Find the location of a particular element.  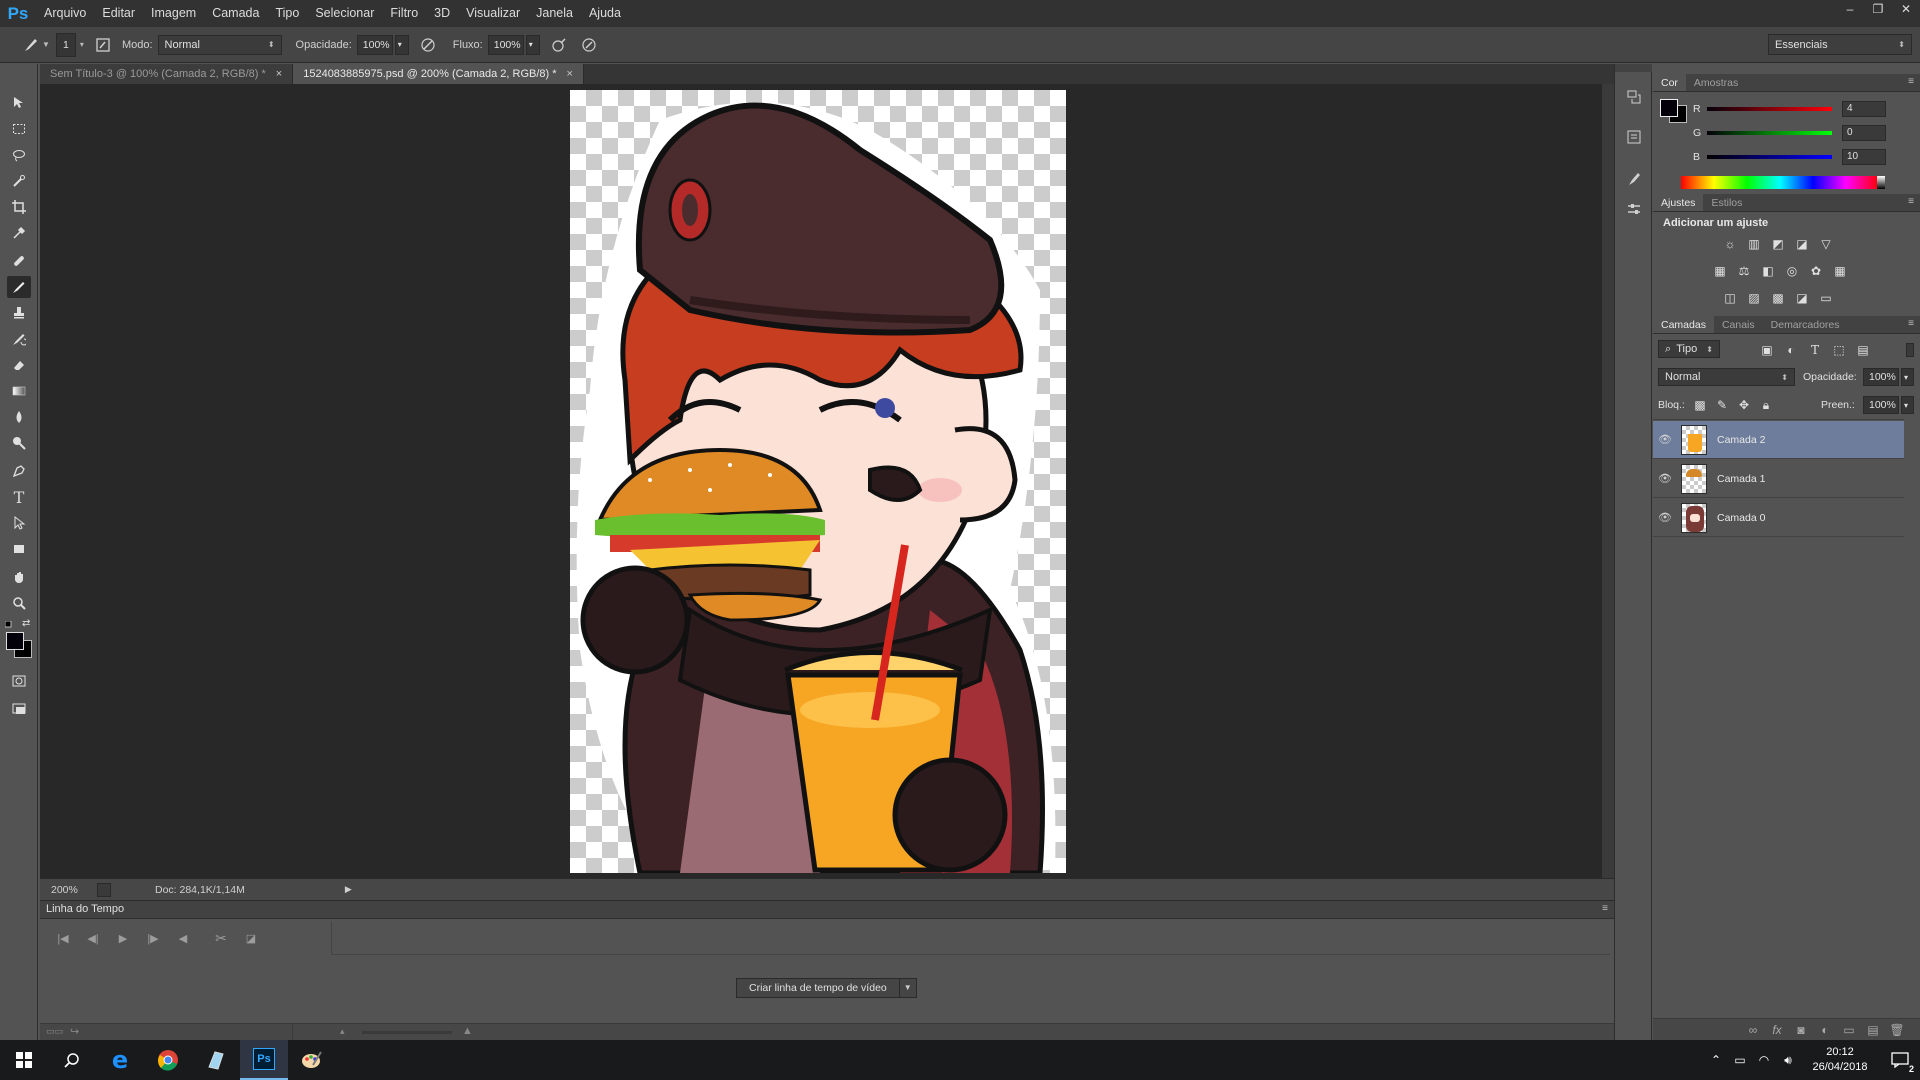

color-spectrum-ramp is located at coordinates (1780, 182).